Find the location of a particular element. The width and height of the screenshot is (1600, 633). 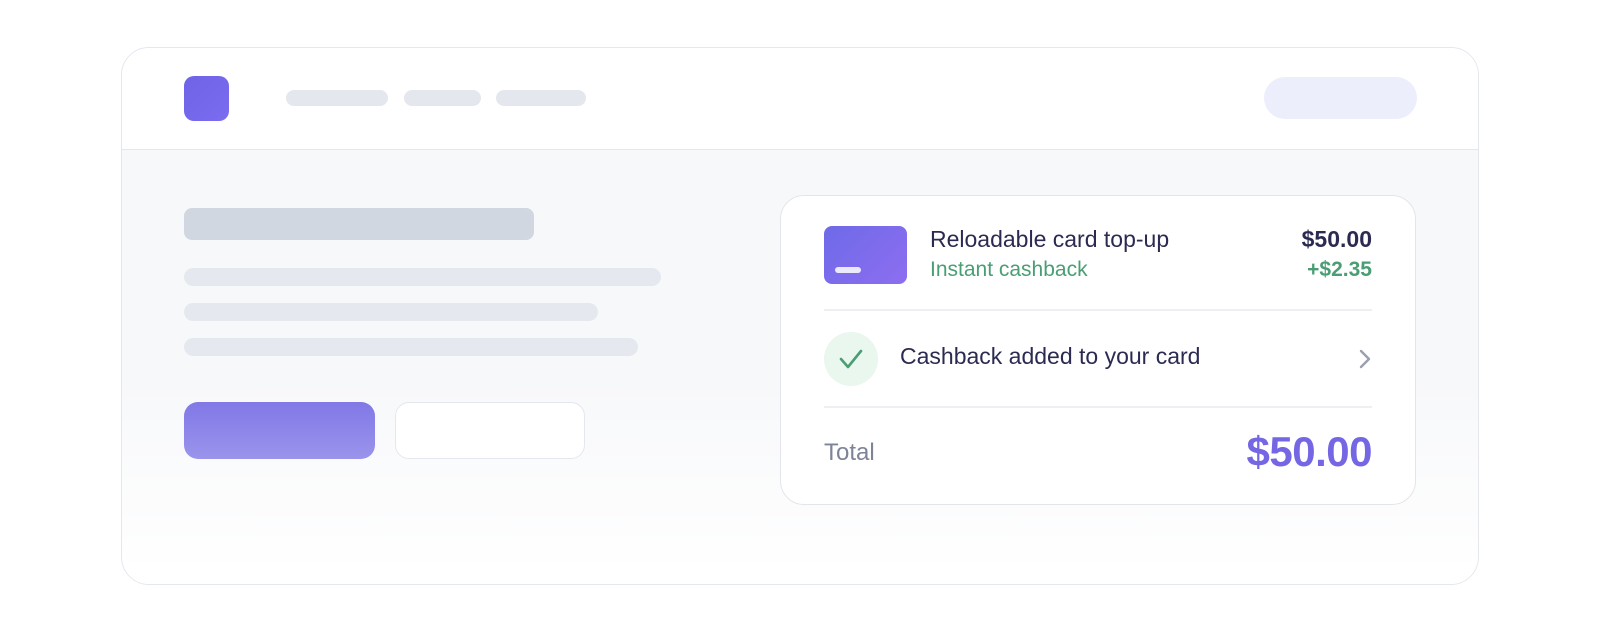

top-bar is located at coordinates (800, 99).